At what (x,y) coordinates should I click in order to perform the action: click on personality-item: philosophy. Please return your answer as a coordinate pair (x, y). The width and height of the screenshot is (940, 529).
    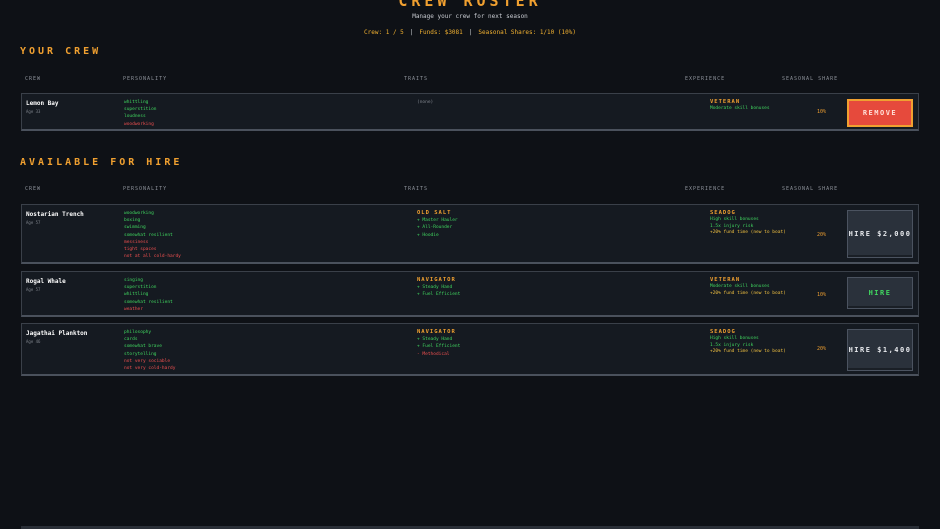
    Looking at the image, I should click on (138, 332).